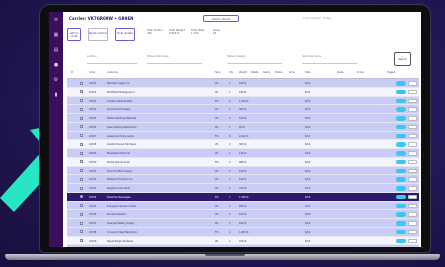 This screenshot has width=445, height=267. I want to click on search-button: ⌕ Search, so click(402, 59).